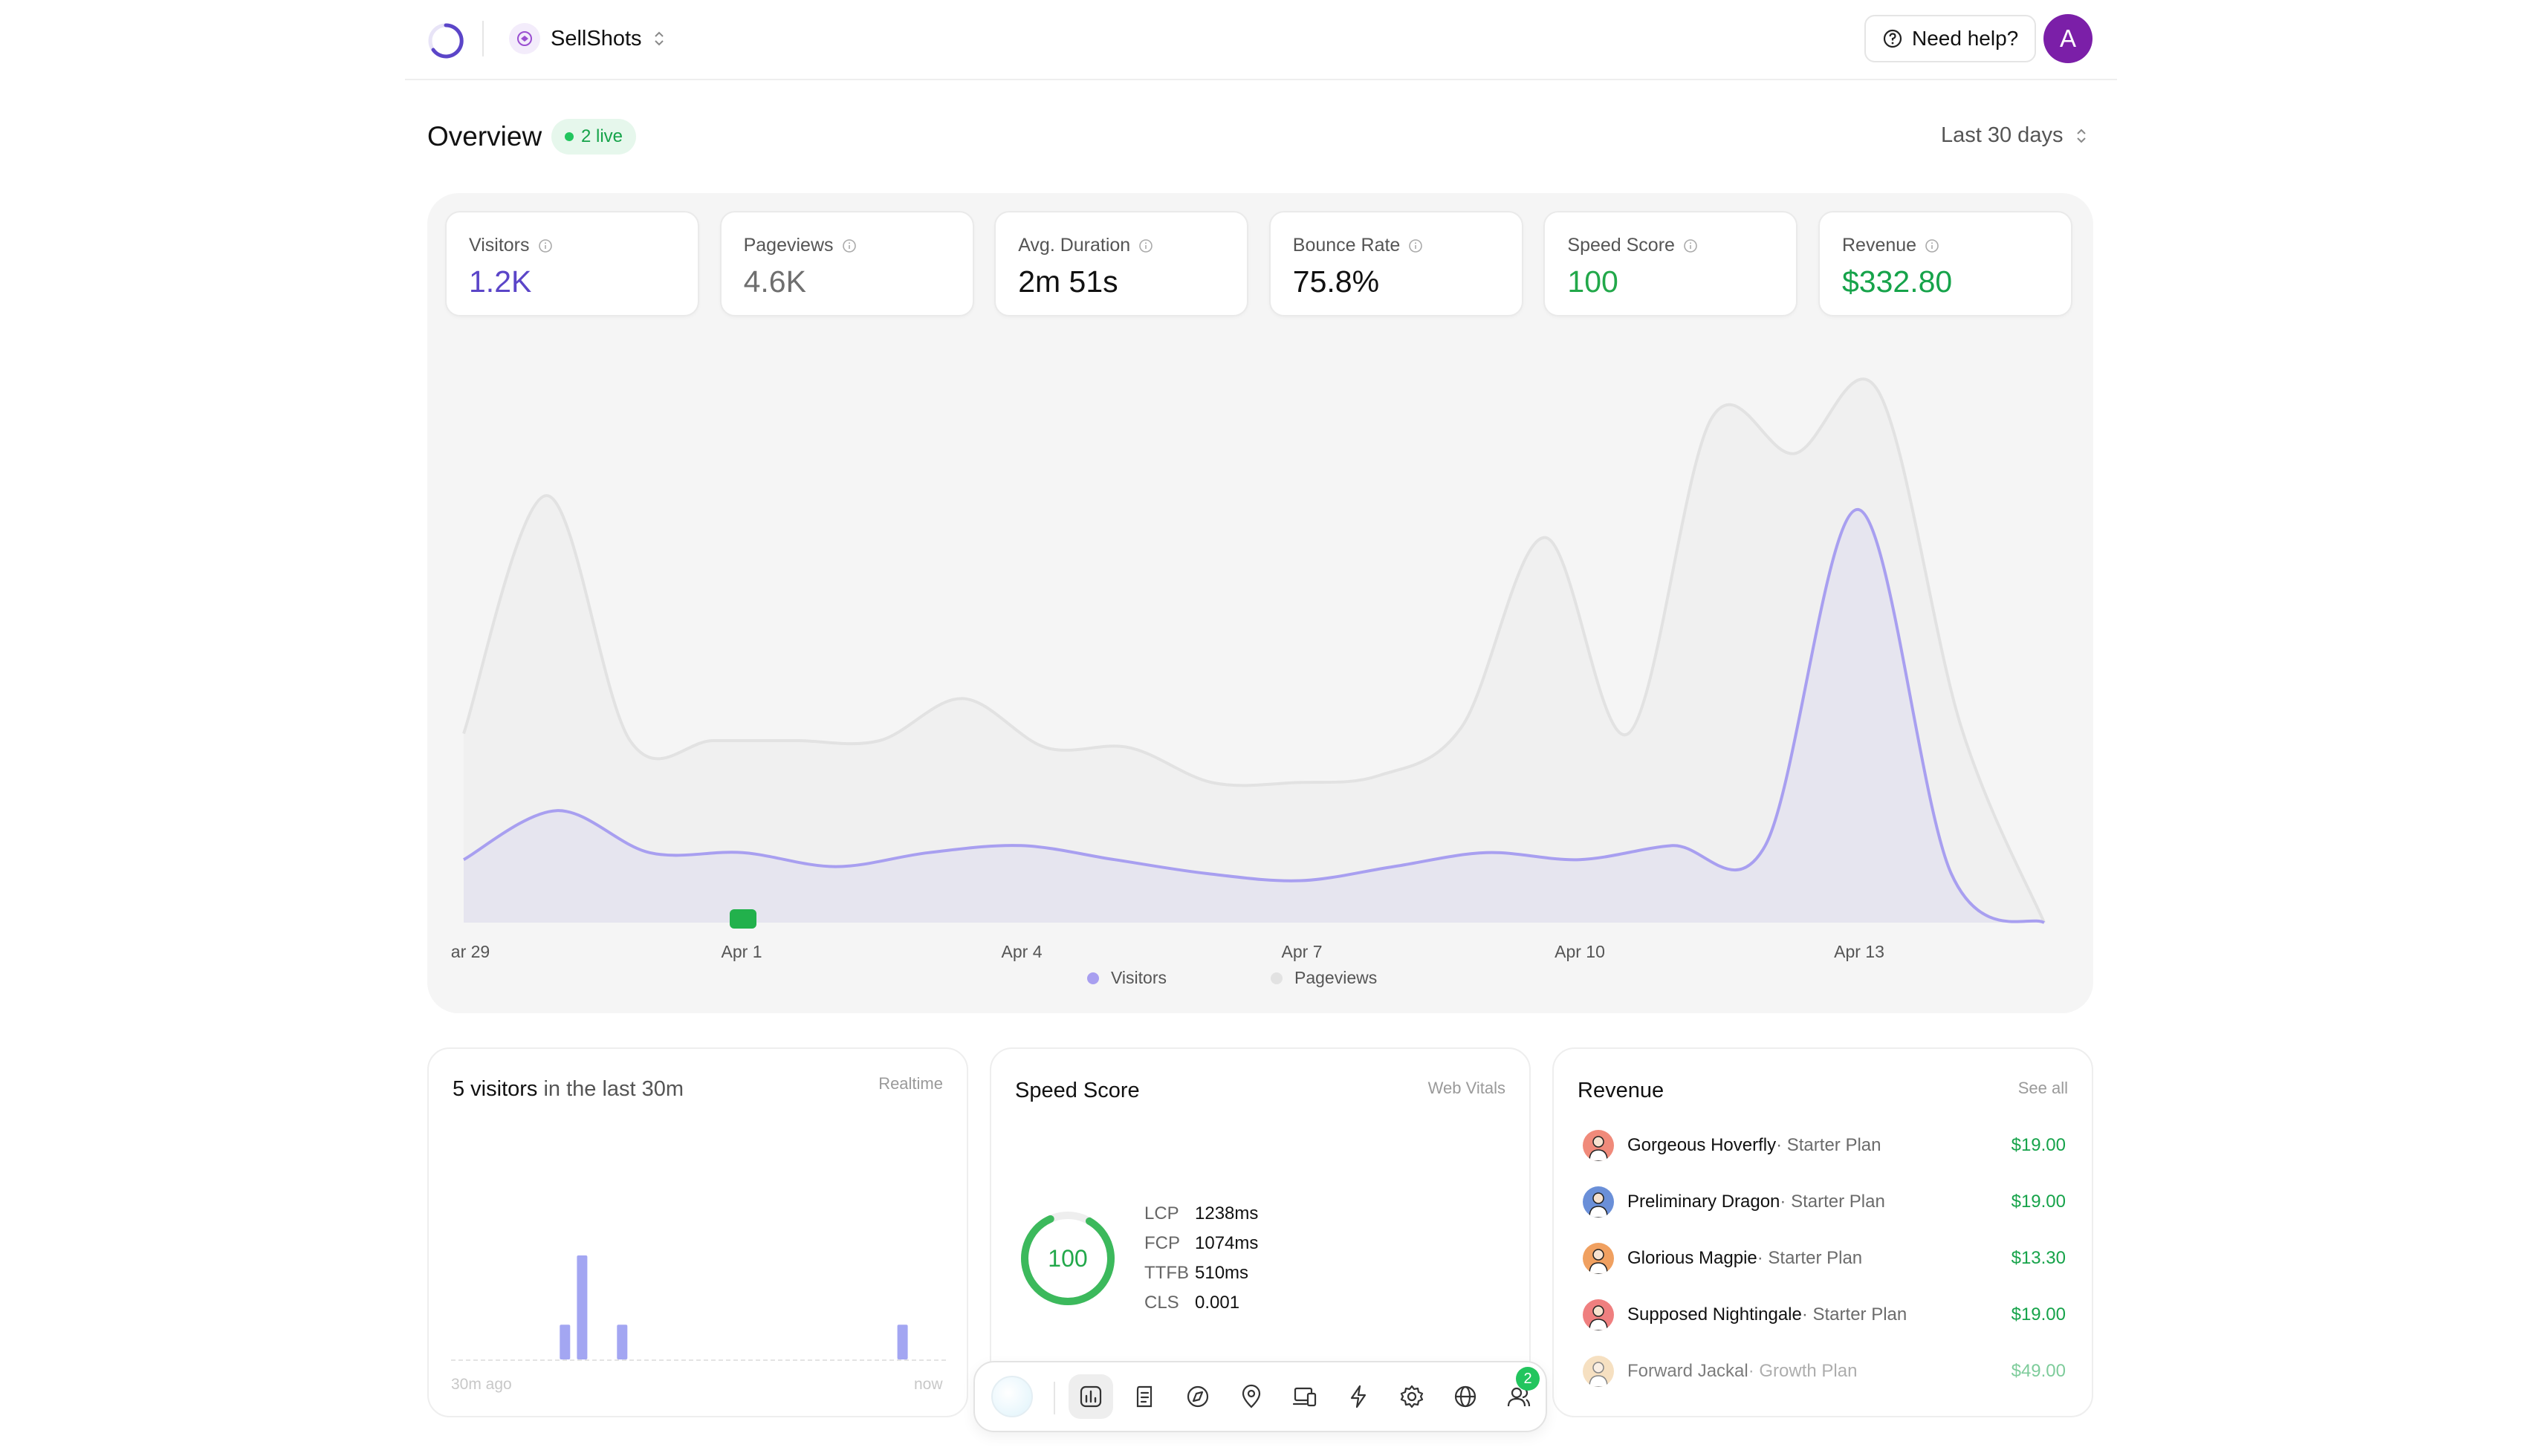 The image size is (2522, 1456). I want to click on web-vitals-link: Web Vitals, so click(1466, 1089).